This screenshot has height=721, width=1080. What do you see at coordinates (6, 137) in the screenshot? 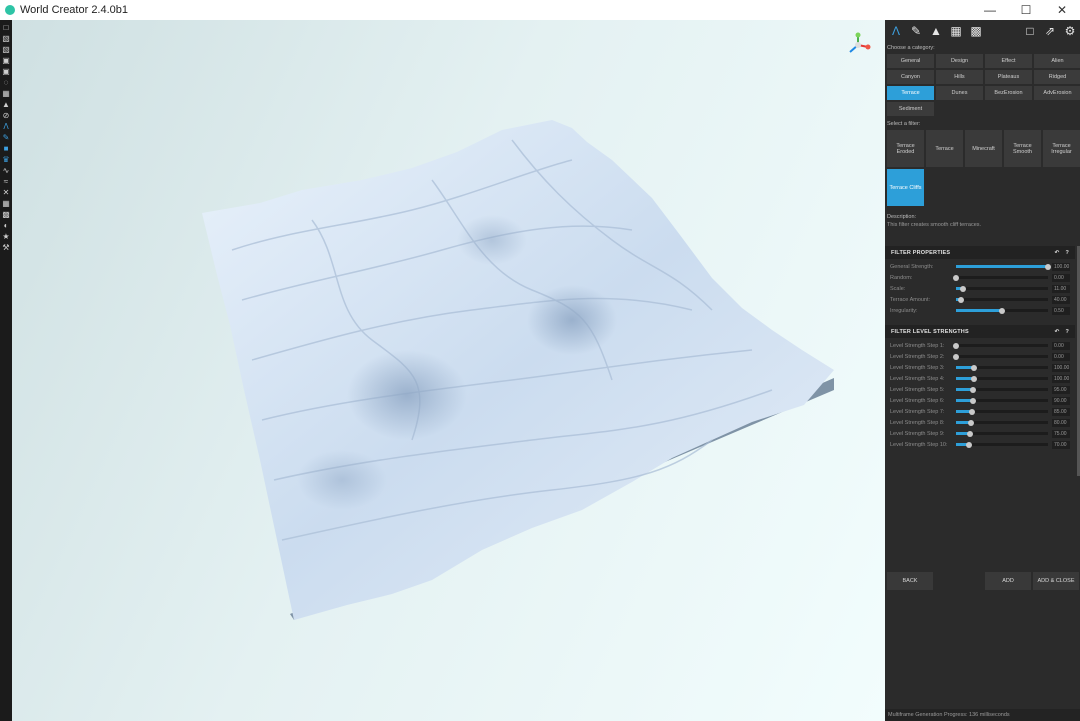
I see `brush-tool-icon: ✎` at bounding box center [6, 137].